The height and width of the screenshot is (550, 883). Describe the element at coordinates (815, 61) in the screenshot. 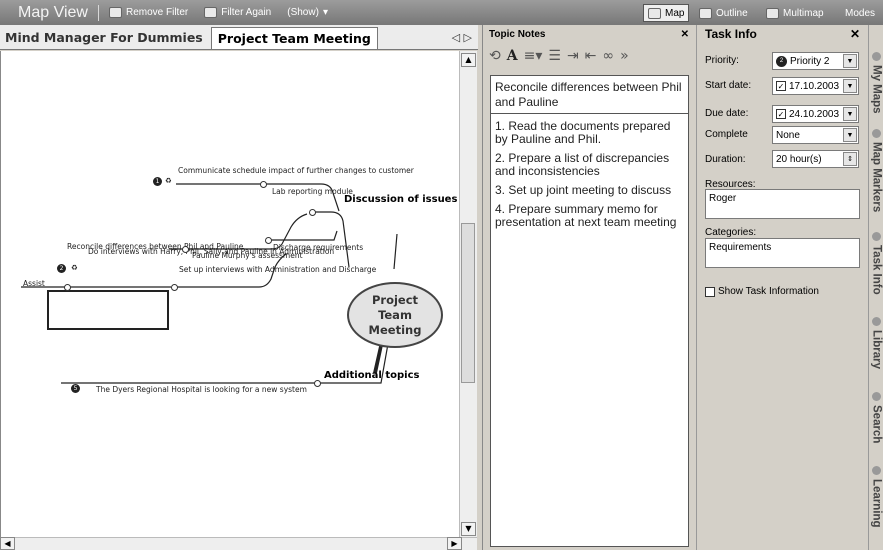

I see `priority-select: 2 Priority 2 ▼` at that location.